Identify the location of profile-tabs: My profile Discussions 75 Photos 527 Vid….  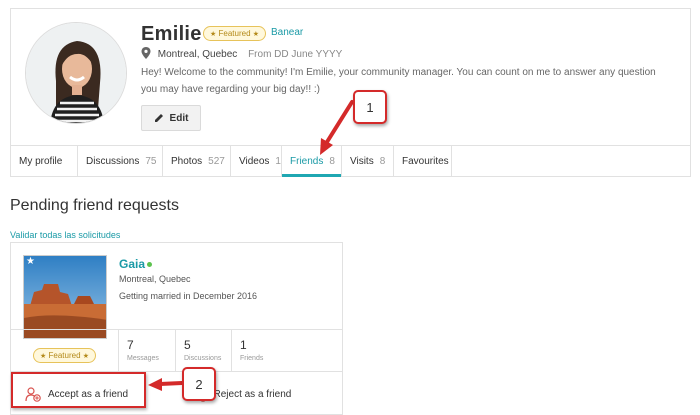
(350, 161).